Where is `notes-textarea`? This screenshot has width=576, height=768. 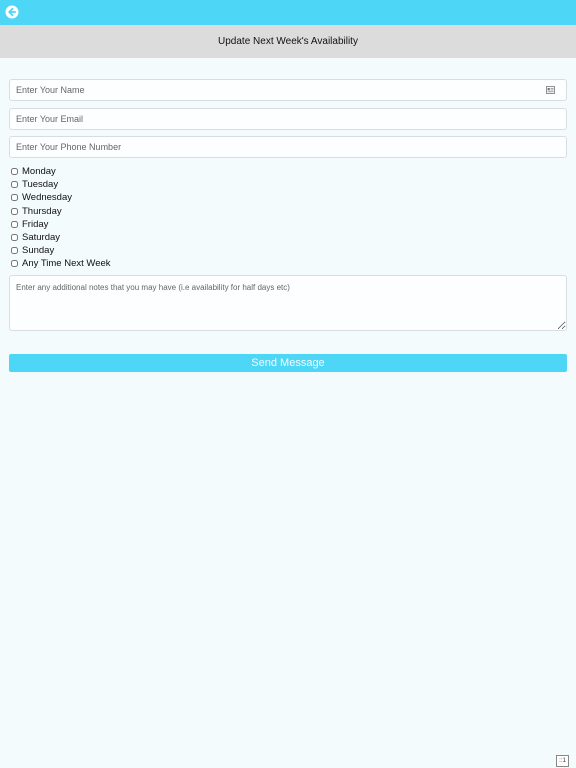 notes-textarea is located at coordinates (288, 303).